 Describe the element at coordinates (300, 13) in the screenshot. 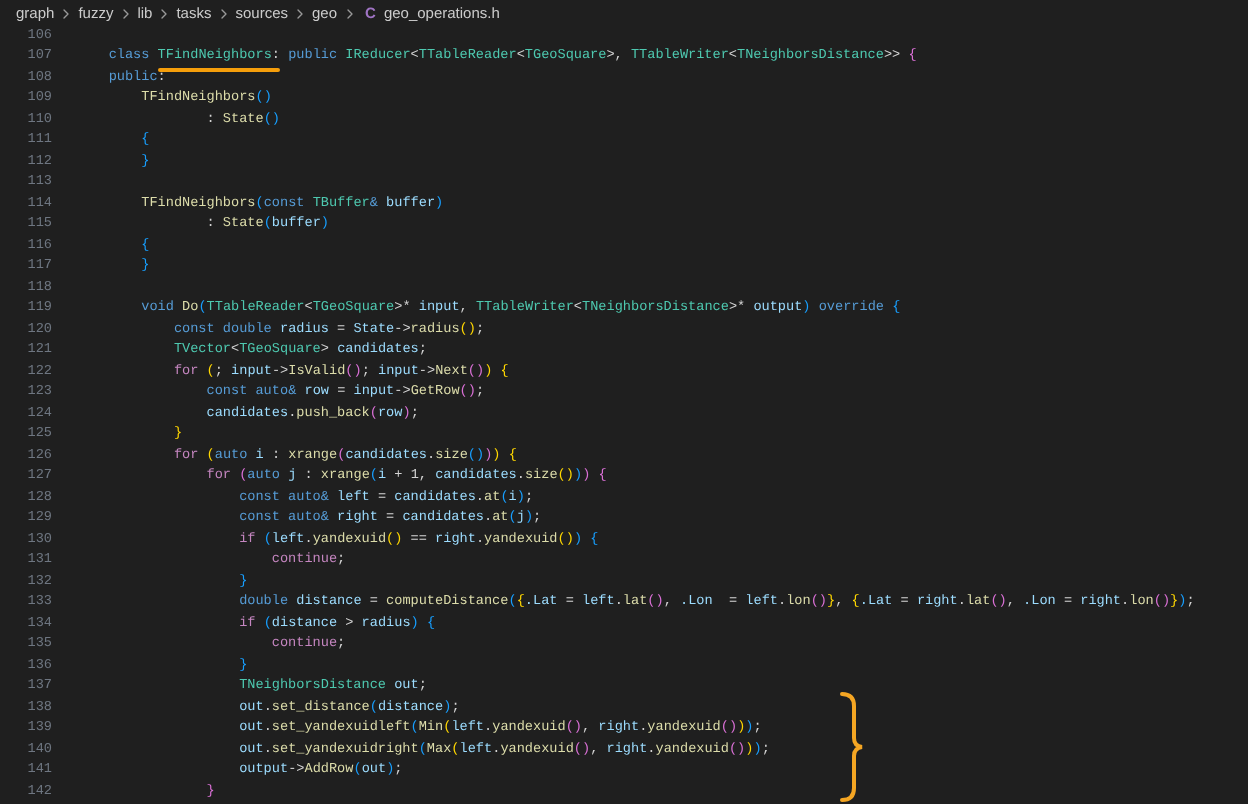

I see `chevron-icon` at that location.